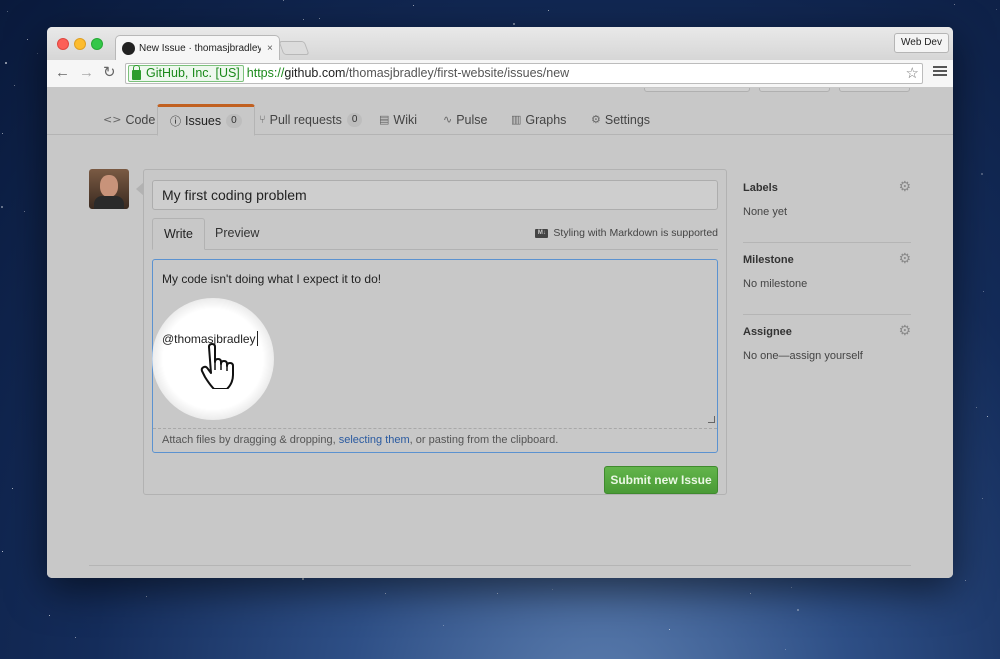  Describe the element at coordinates (97, 44) in the screenshot. I see `zoom-window-button` at that location.